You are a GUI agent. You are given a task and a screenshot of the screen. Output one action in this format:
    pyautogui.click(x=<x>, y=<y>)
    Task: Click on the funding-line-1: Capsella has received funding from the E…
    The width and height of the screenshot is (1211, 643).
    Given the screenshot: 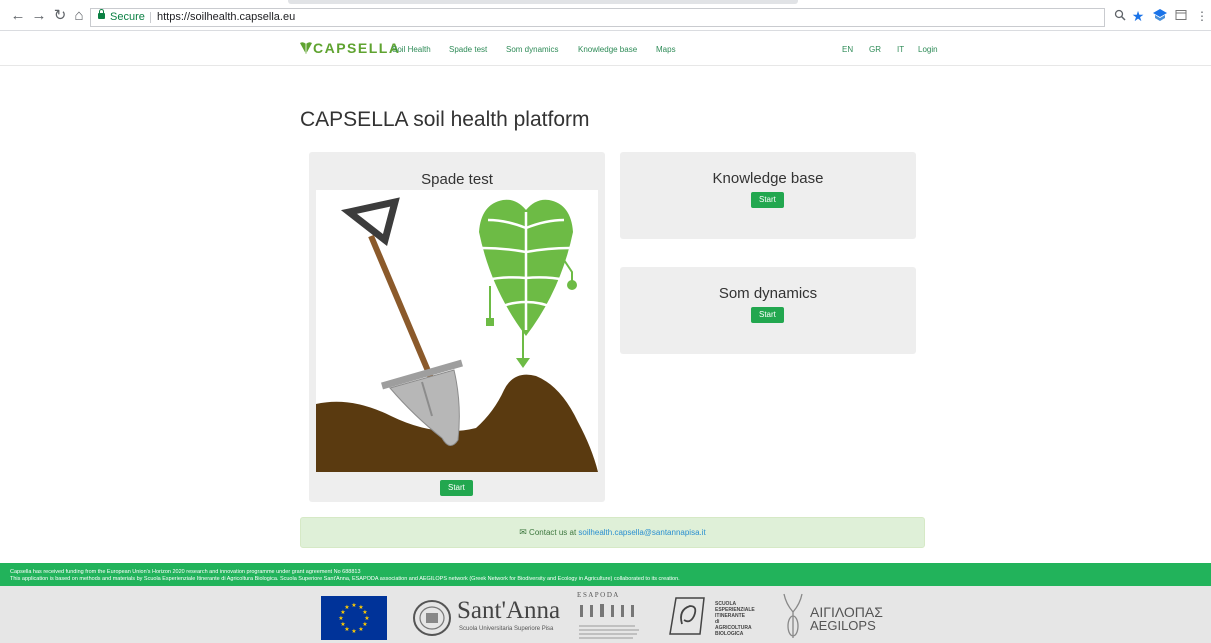 What is the action you would take?
    pyautogui.click(x=185, y=572)
    